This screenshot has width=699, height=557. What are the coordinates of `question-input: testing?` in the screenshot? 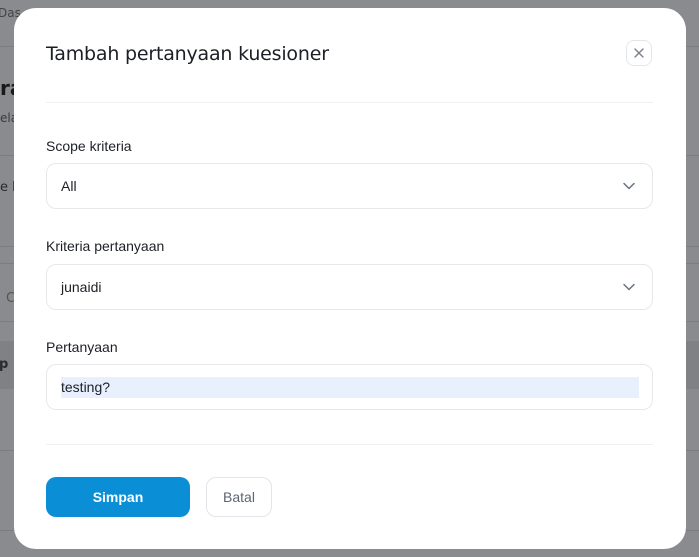 It's located at (350, 387).